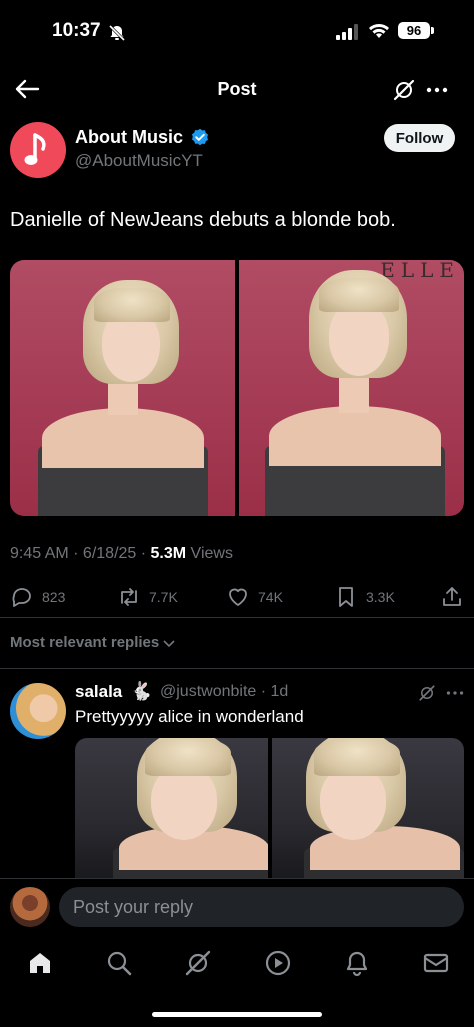 The image size is (474, 1027). I want to click on post-meta: 9:45 AM · 6/18/25 · 5.3M Views, so click(121, 554).